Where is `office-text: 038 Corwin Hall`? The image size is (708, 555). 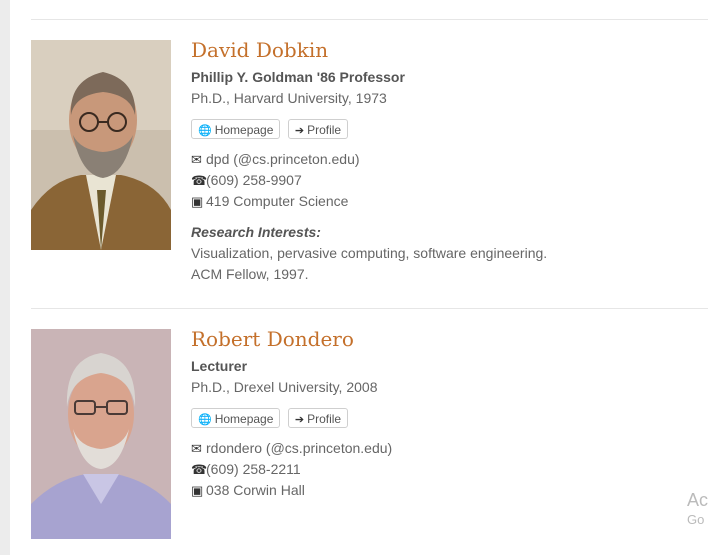 office-text: 038 Corwin Hall is located at coordinates (255, 490).